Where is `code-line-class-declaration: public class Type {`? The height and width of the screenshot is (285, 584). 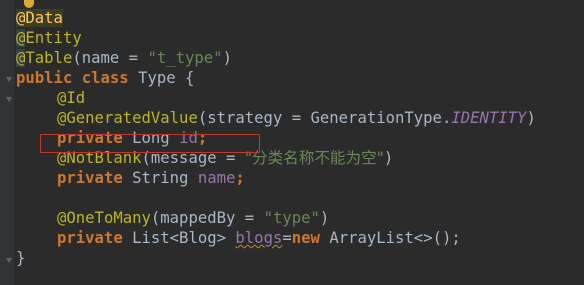
code-line-class-declaration: public class Type { is located at coordinates (276, 78).